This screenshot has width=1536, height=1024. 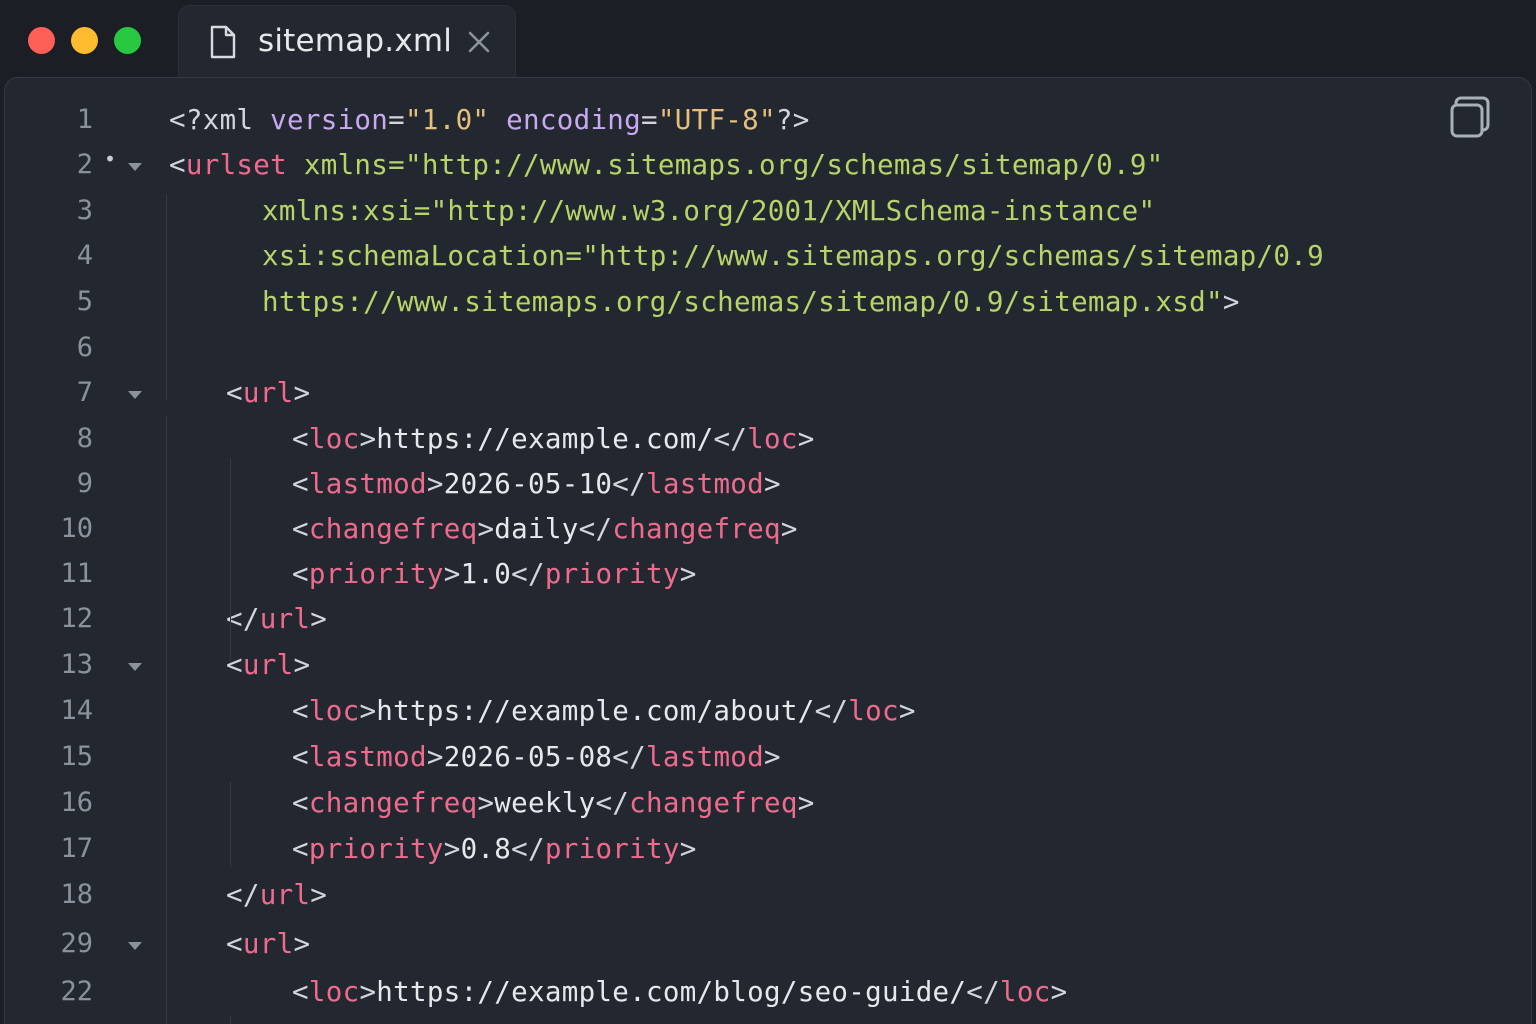 What do you see at coordinates (84, 40) in the screenshot?
I see `minimize-window-button` at bounding box center [84, 40].